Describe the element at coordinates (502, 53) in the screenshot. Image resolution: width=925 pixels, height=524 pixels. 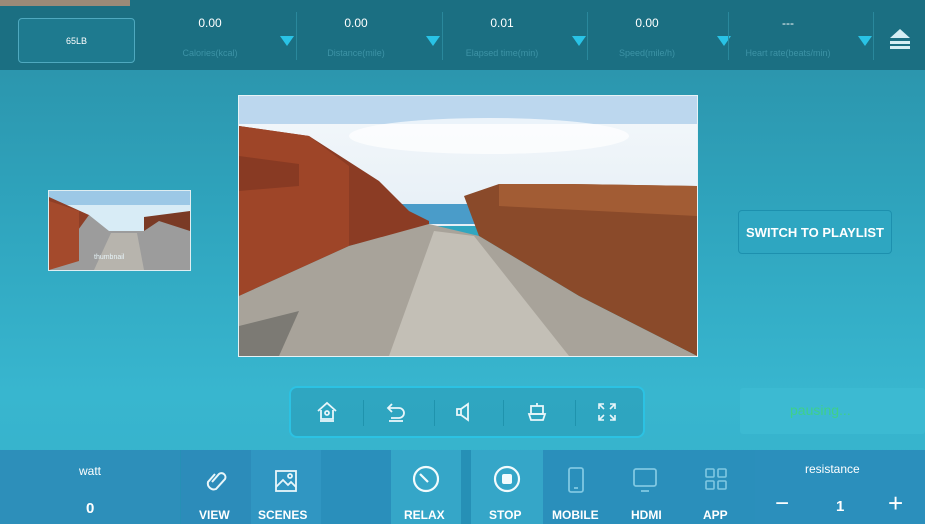
I see `elapsed-time-label: Elapsed time(min)` at that location.